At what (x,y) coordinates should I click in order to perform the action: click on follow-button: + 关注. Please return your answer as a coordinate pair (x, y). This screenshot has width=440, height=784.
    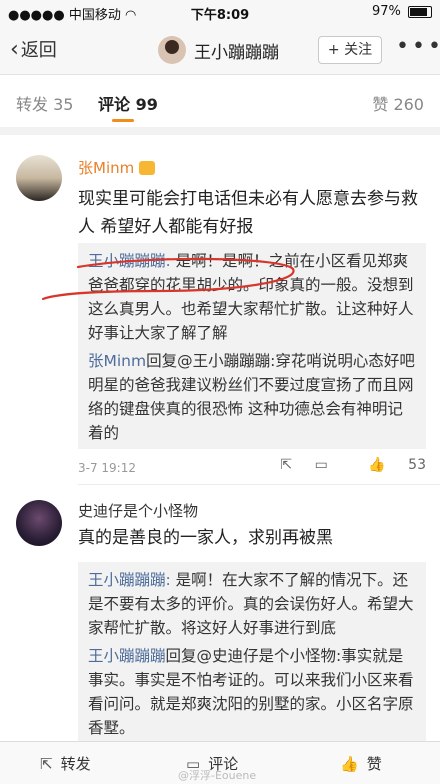
    Looking at the image, I should click on (350, 50).